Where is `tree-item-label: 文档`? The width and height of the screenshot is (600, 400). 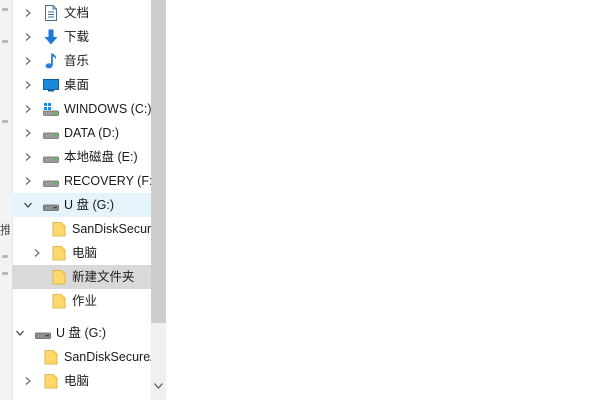
tree-item-label: 文档 is located at coordinates (77, 13).